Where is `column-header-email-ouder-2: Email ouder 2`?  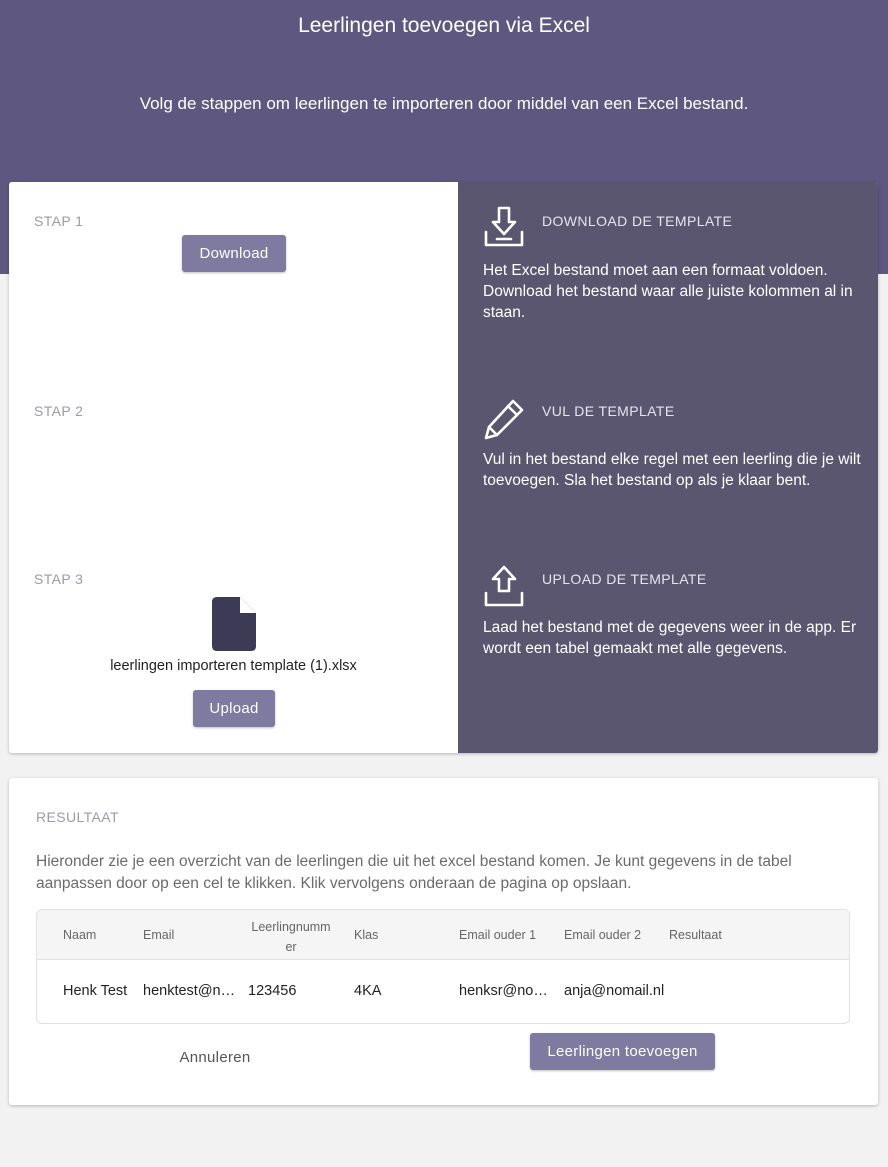 column-header-email-ouder-2: Email ouder 2 is located at coordinates (602, 935).